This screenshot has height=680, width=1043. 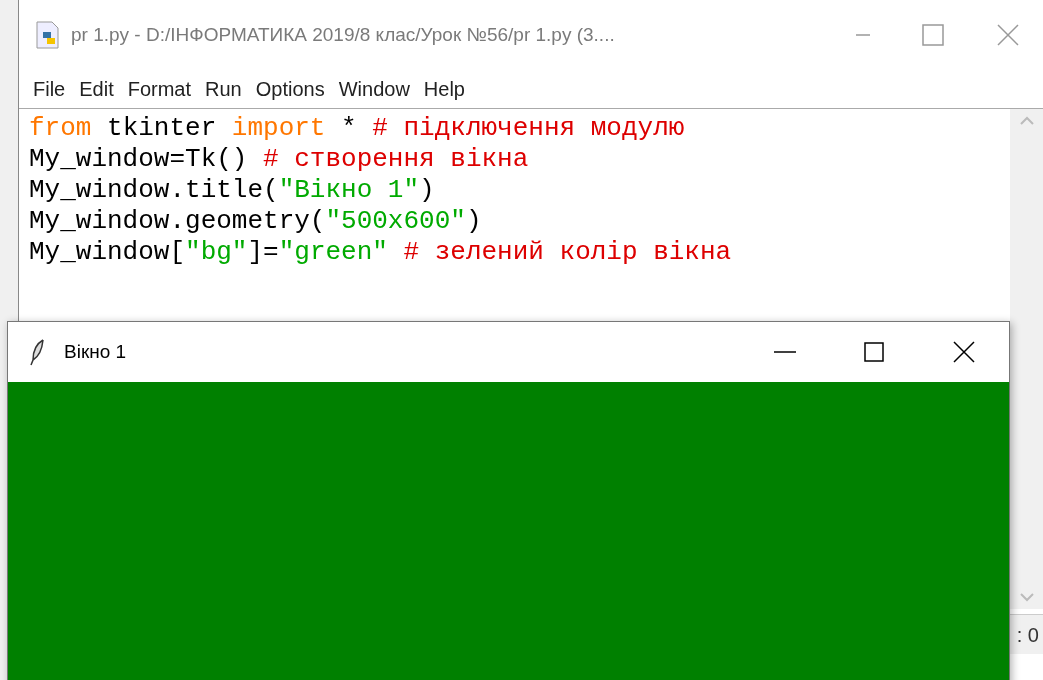 What do you see at coordinates (444, 89) in the screenshot?
I see `menu-item: Help` at bounding box center [444, 89].